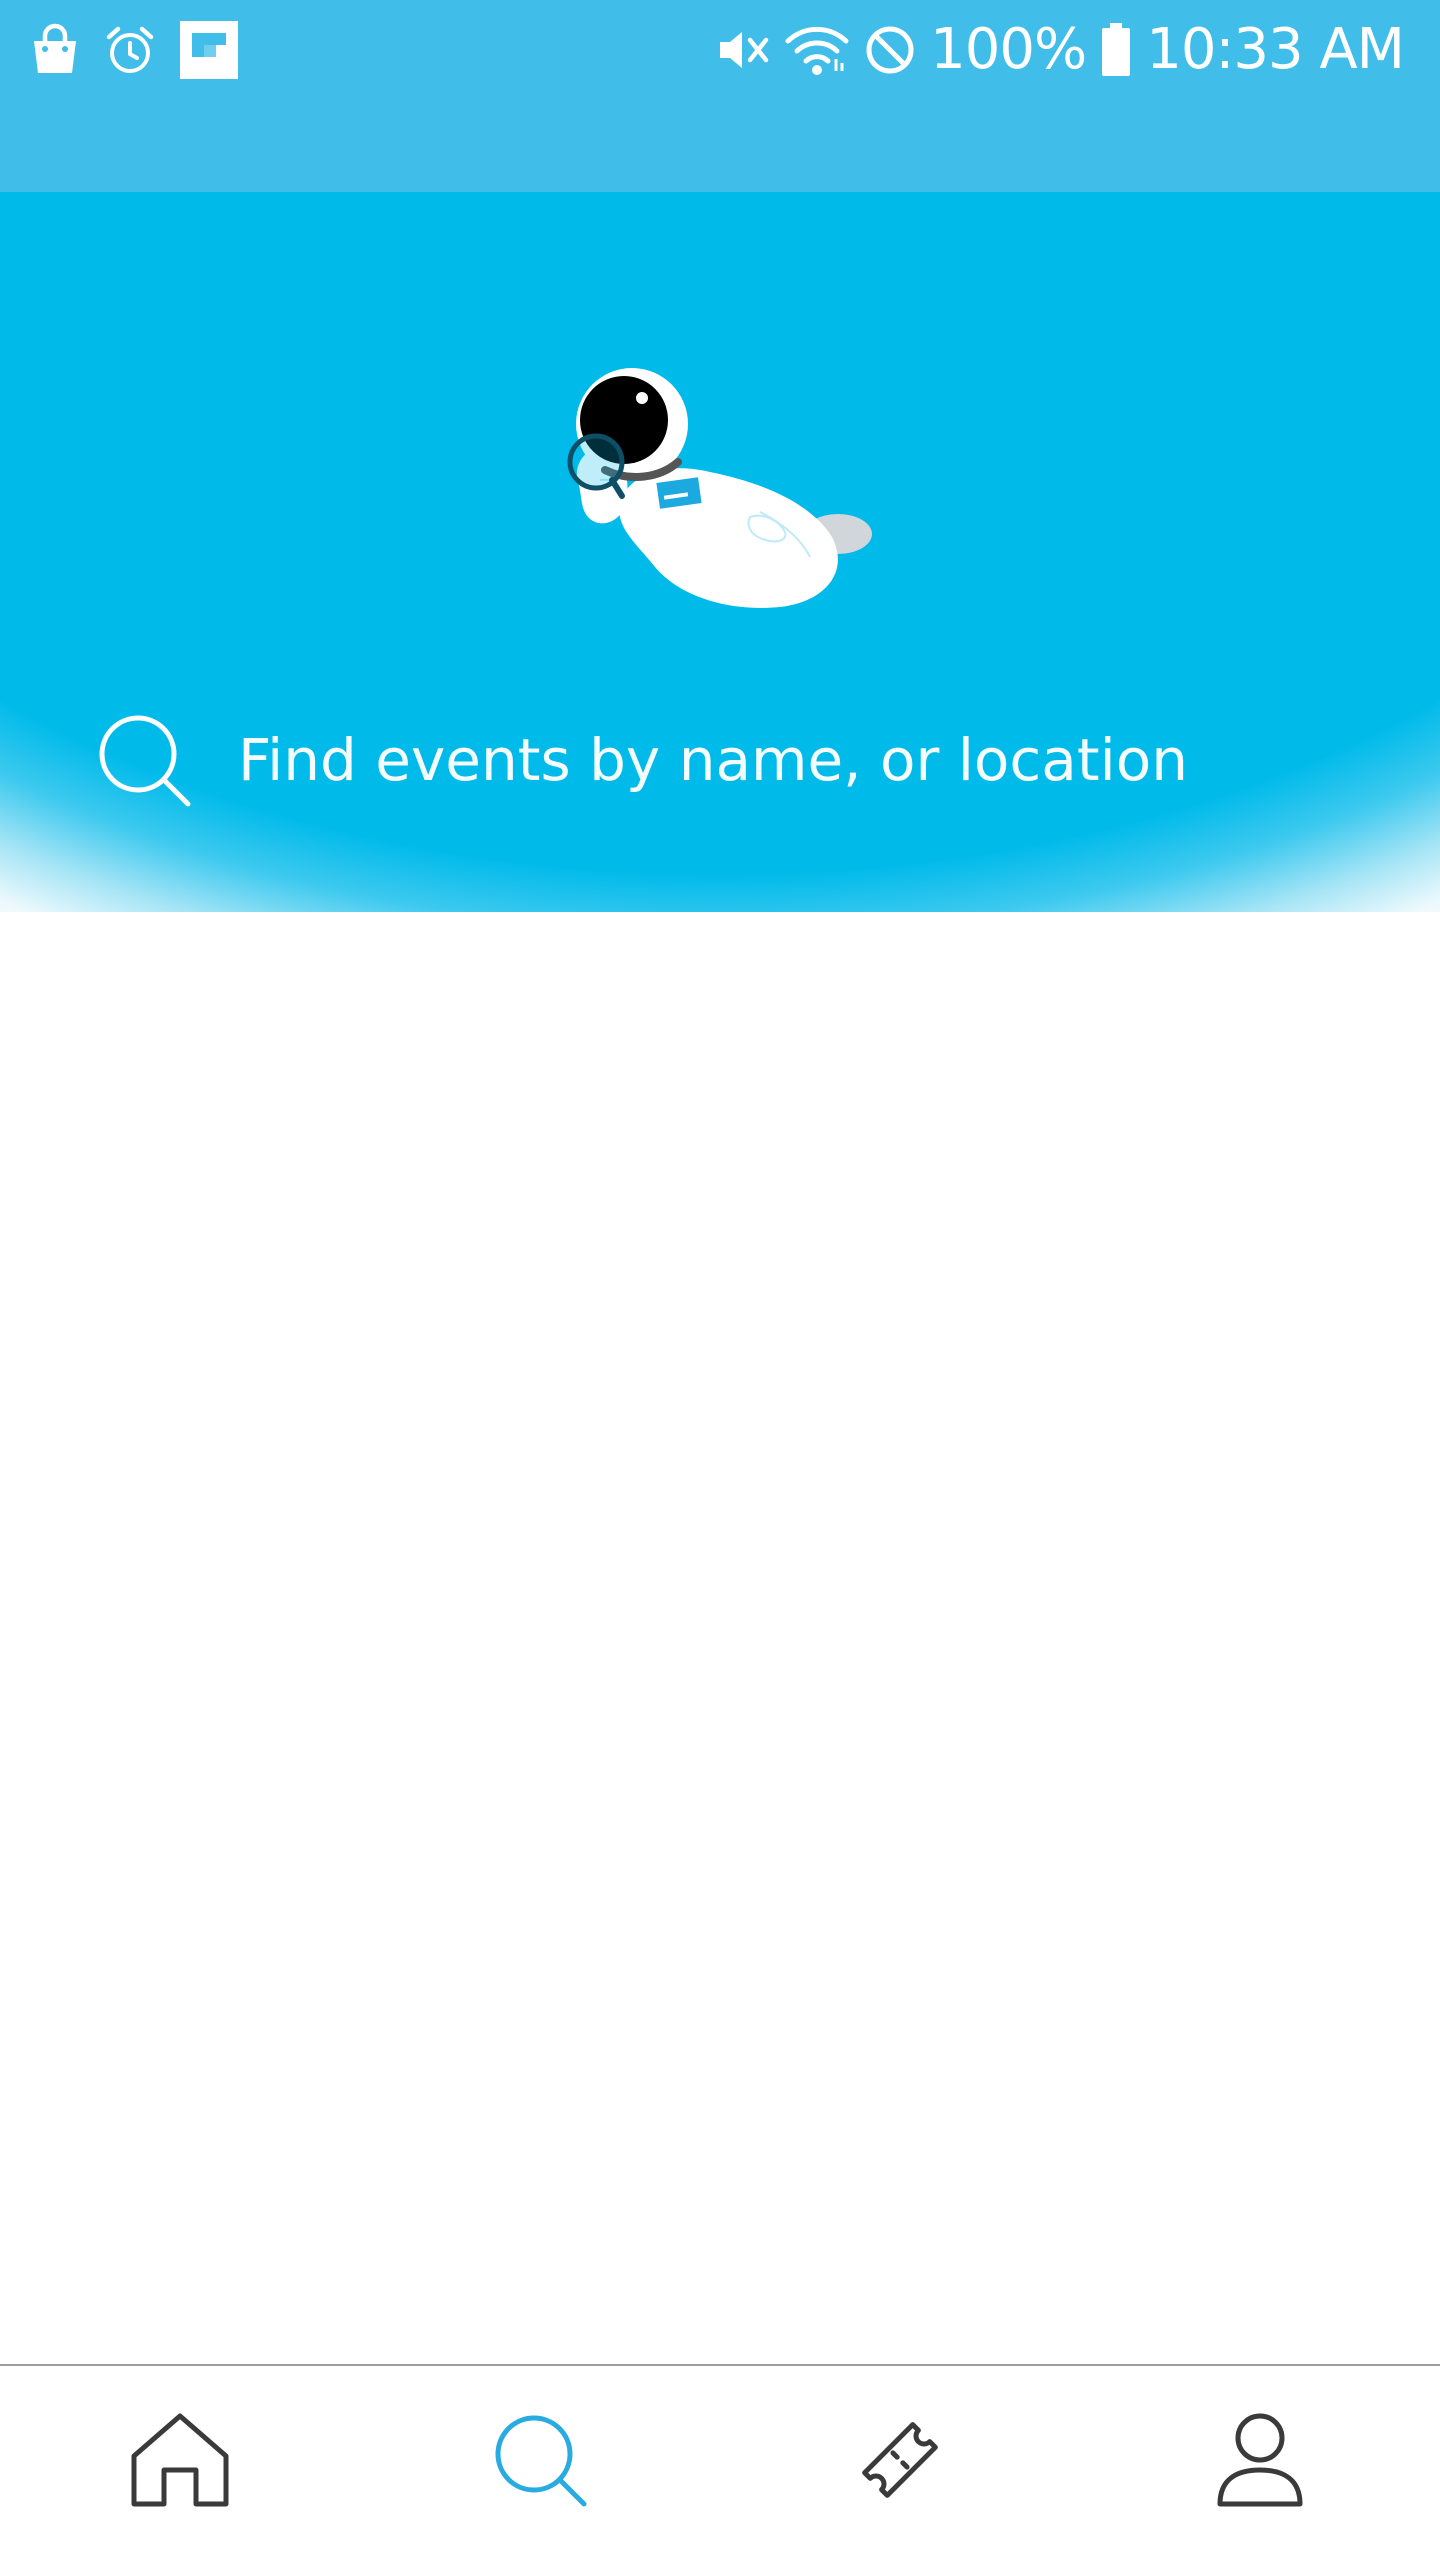 The image size is (1440, 2560). I want to click on nav-home, so click(180, 2463).